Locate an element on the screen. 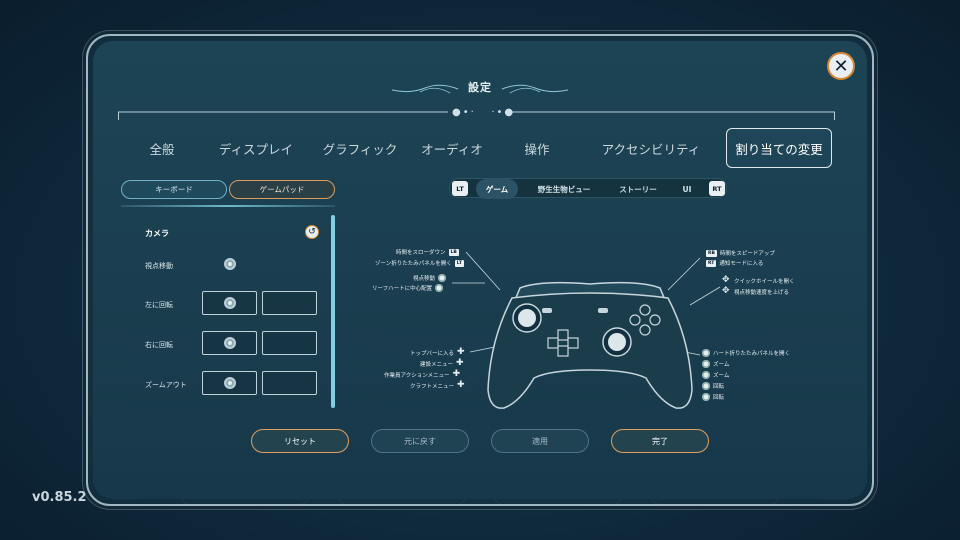 The width and height of the screenshot is (960, 540). callout-left: 時間をスローダウン LB is located at coordinates (427, 252).